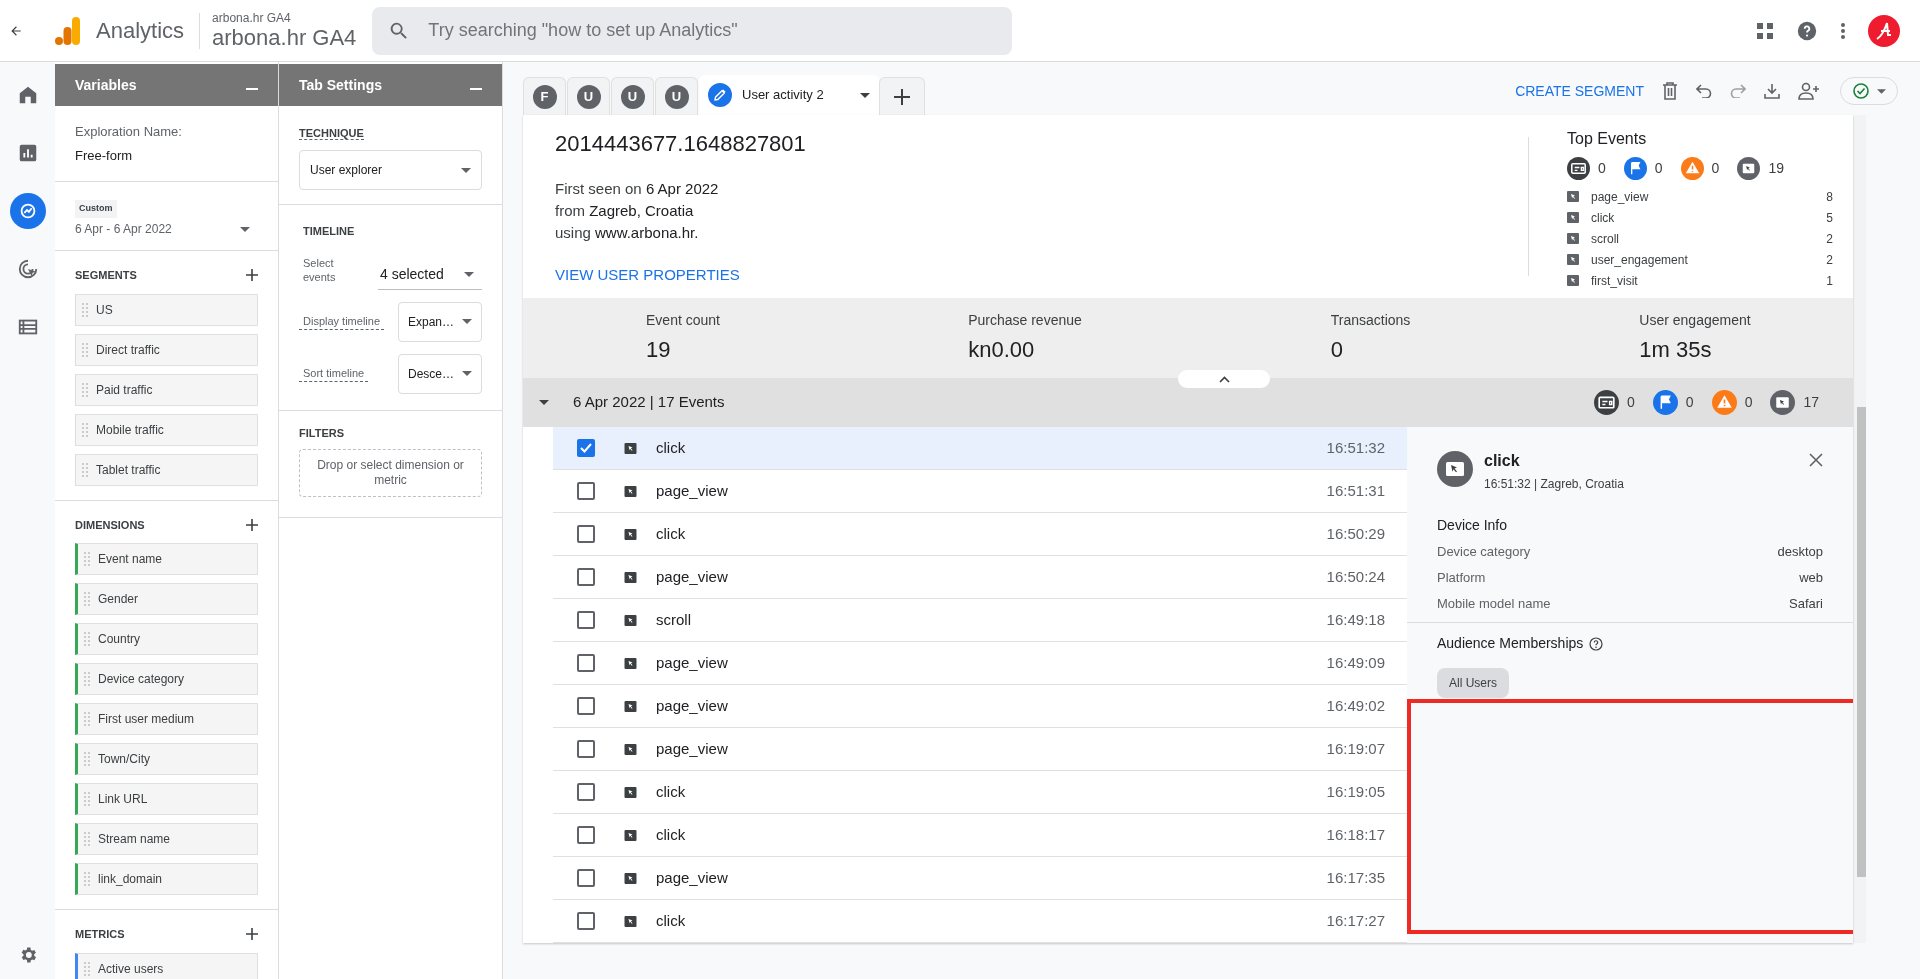 The height and width of the screenshot is (979, 1920). Describe the element at coordinates (1810, 91) in the screenshot. I see `add-person-icon` at that location.